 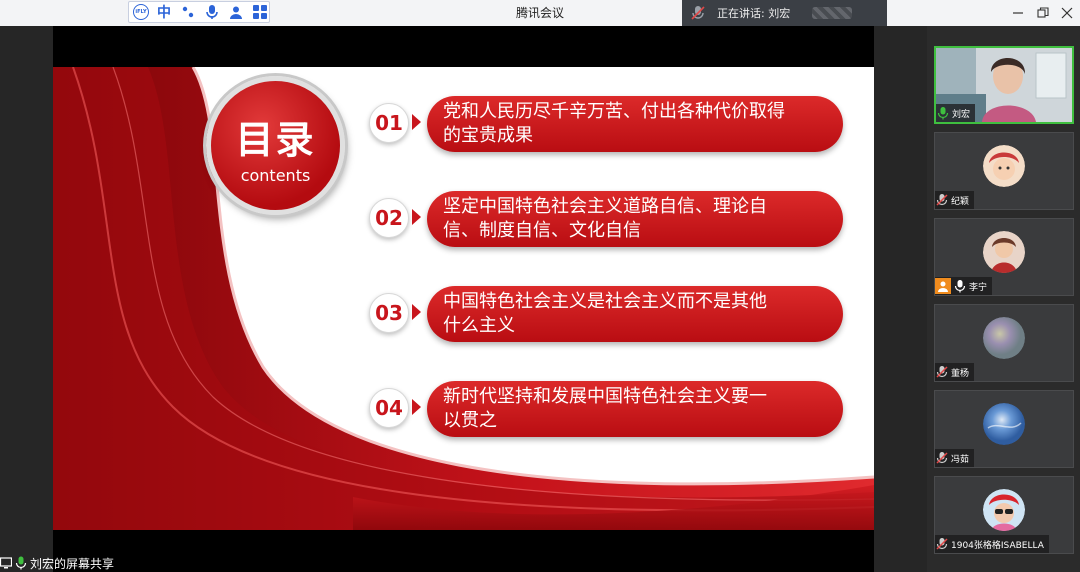 I want to click on participant-namebar: 刘宏, so click(x=956, y=113).